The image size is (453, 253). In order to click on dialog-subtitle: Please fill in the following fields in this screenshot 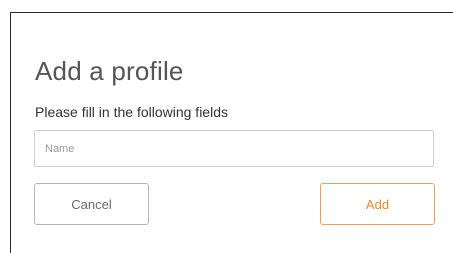, I will do `click(131, 112)`.